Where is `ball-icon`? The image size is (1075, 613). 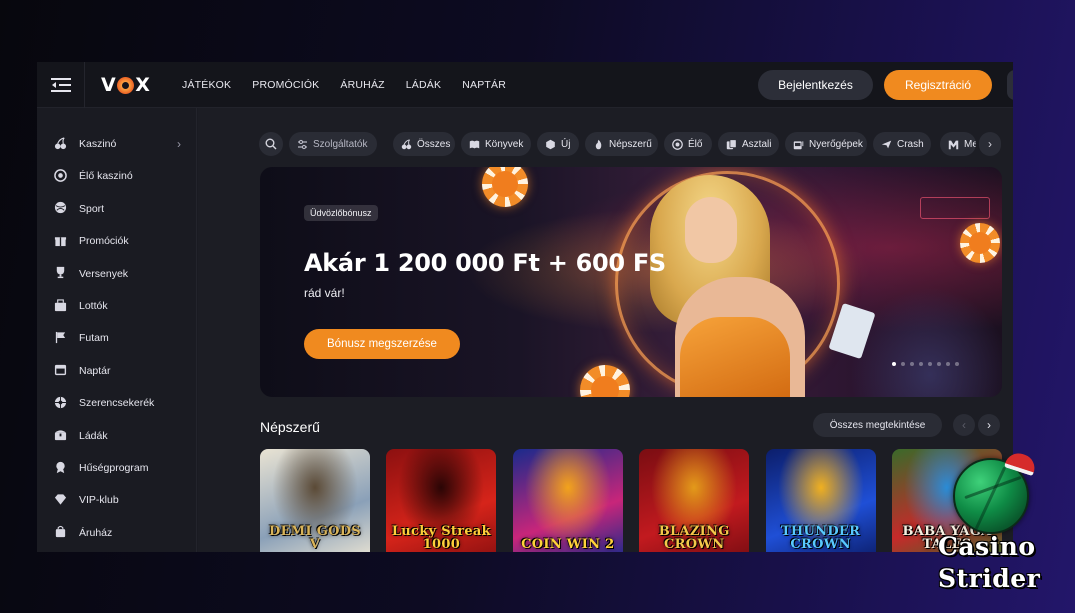 ball-icon is located at coordinates (60, 208).